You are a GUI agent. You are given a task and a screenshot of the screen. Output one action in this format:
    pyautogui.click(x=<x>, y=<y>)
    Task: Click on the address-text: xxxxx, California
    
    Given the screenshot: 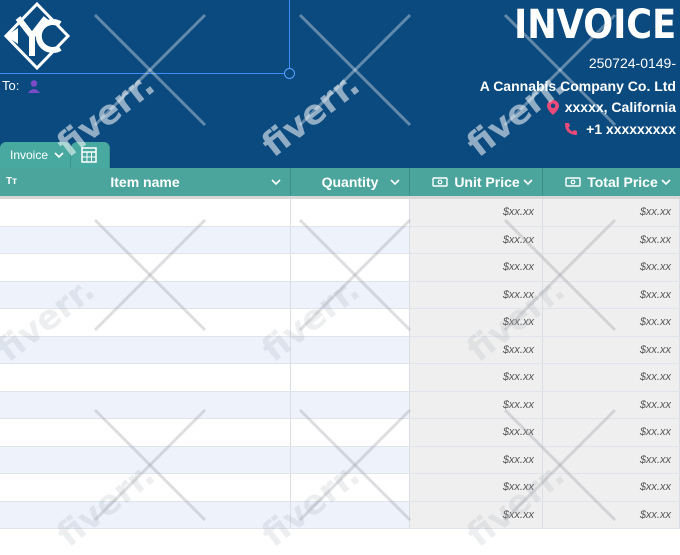 What is the action you would take?
    pyautogui.click(x=620, y=107)
    